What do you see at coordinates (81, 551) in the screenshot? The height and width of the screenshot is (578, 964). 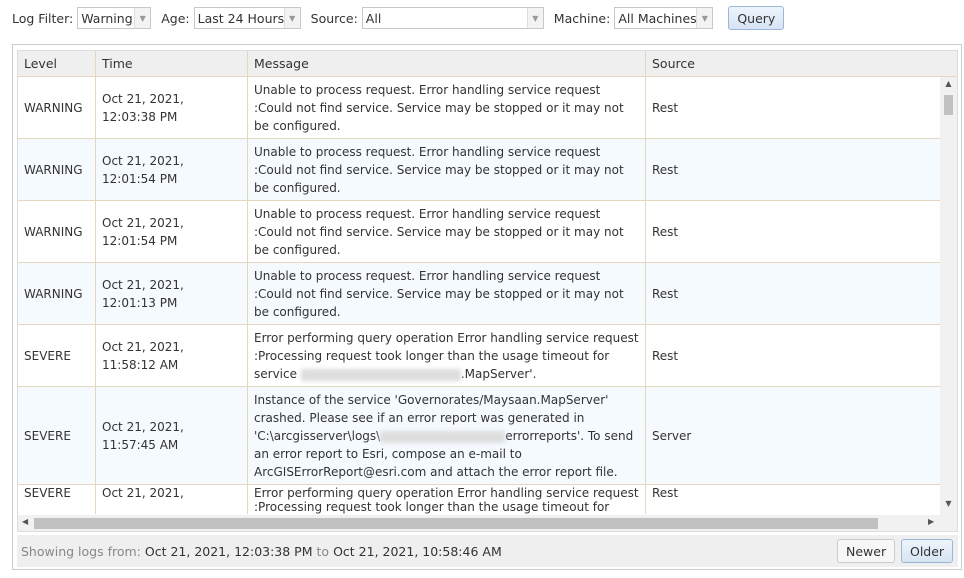 I see `showing-label: Showing logs from:` at bounding box center [81, 551].